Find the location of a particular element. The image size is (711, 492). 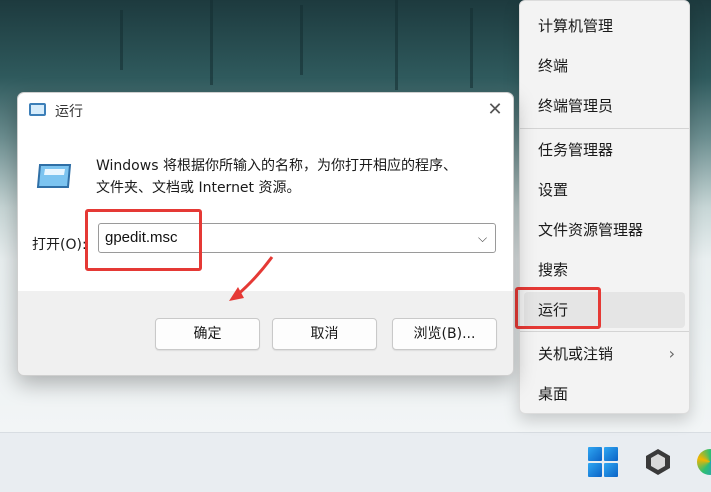

close-icon: ✕ is located at coordinates (495, 110).